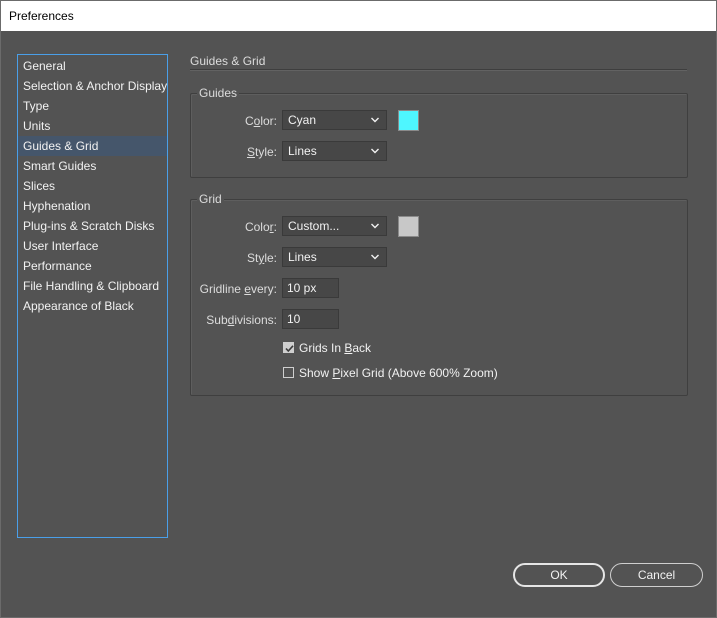 Image resolution: width=717 pixels, height=618 pixels. Describe the element at coordinates (358, 16) in the screenshot. I see `title-bar: Preferences` at that location.